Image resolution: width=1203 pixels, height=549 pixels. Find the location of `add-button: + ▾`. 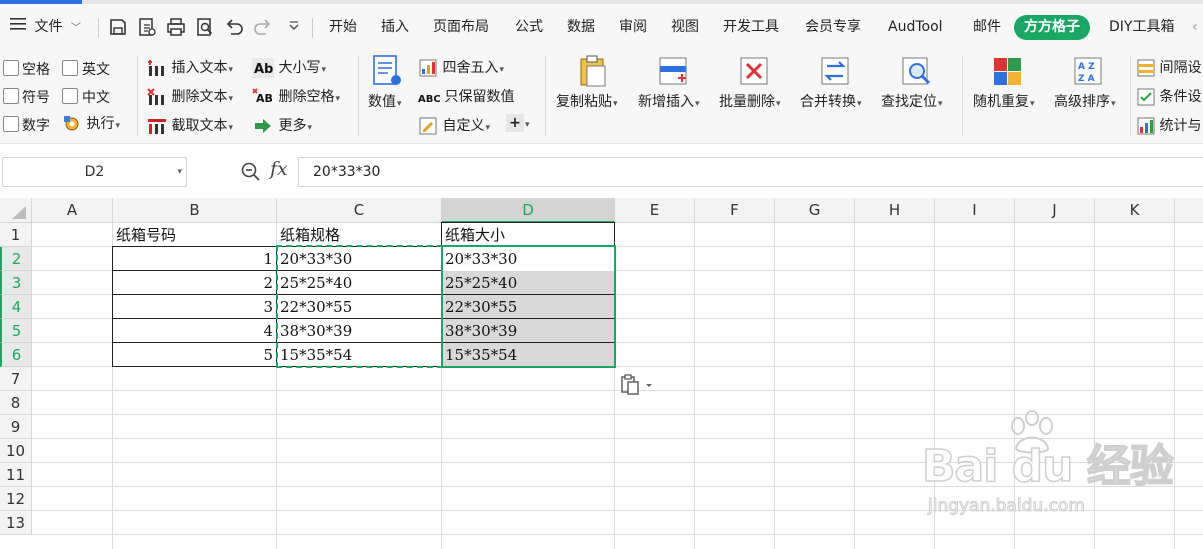

add-button: + ▾ is located at coordinates (518, 123).